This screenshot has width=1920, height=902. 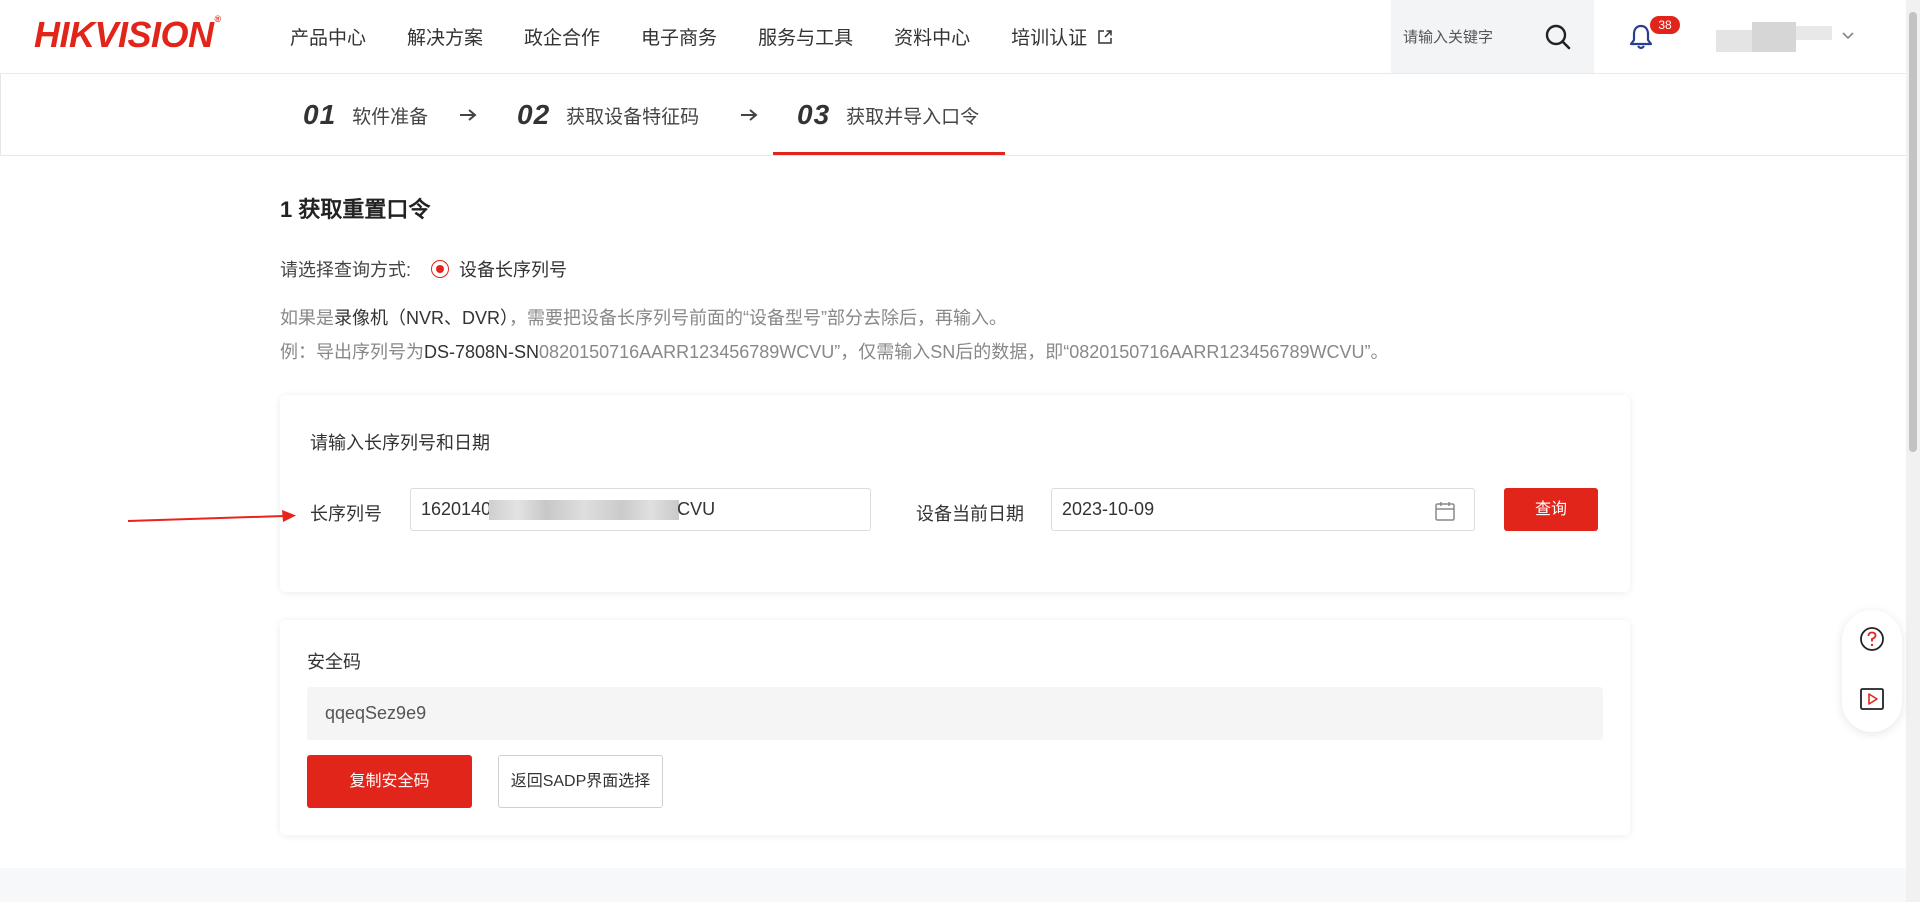 I want to click on serial-label: 长序列号, so click(x=346, y=514).